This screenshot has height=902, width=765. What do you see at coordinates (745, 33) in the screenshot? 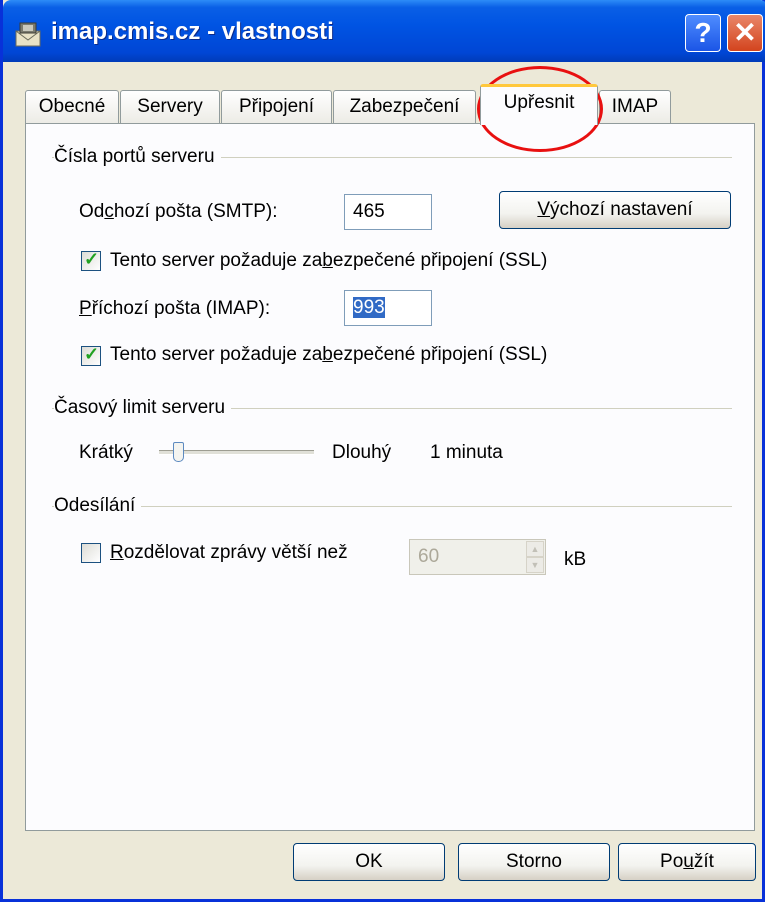
I see `close-button: ✕` at bounding box center [745, 33].